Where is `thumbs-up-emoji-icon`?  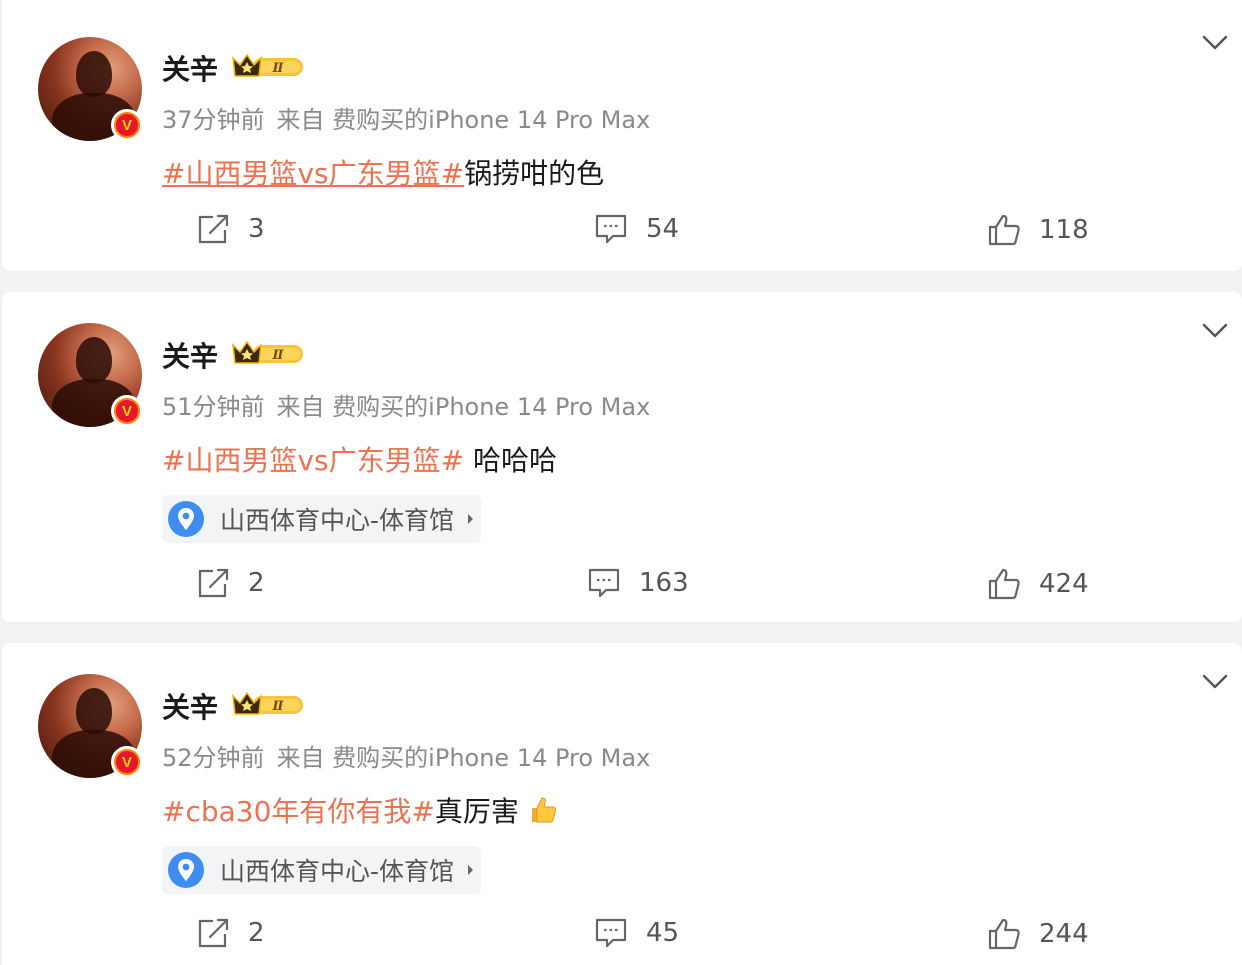
thumbs-up-emoji-icon is located at coordinates (543, 810).